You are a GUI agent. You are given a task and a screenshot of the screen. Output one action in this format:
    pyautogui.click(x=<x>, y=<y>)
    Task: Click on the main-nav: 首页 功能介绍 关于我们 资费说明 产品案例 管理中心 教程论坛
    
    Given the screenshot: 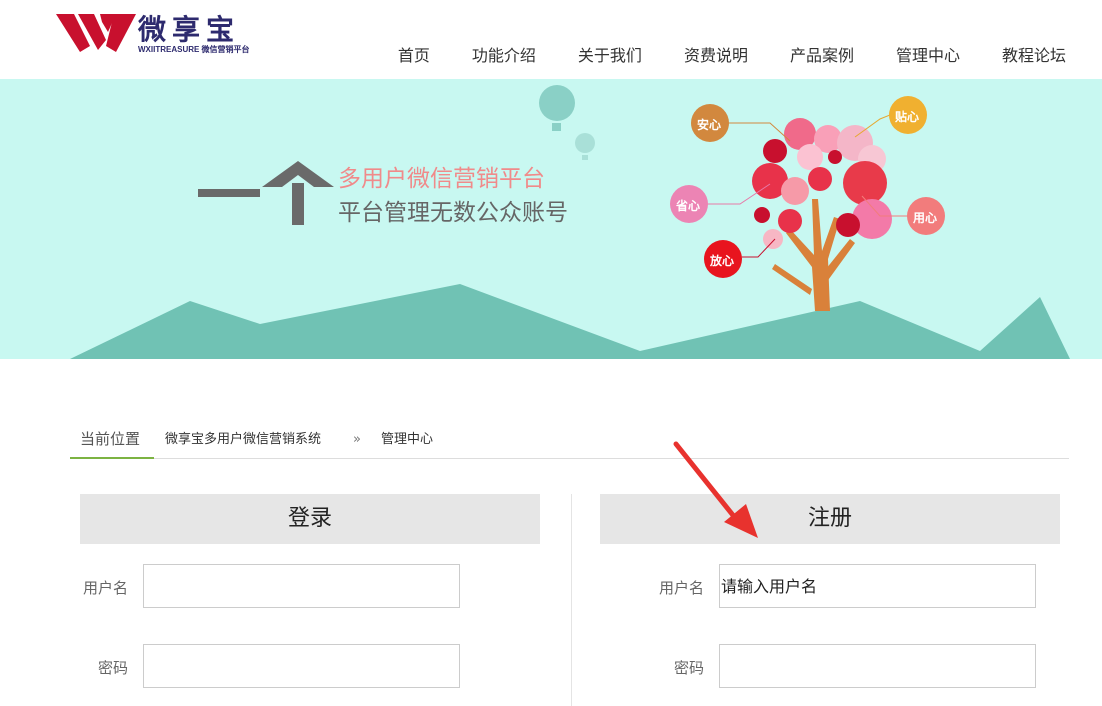 What is the action you would take?
    pyautogui.click(x=732, y=54)
    